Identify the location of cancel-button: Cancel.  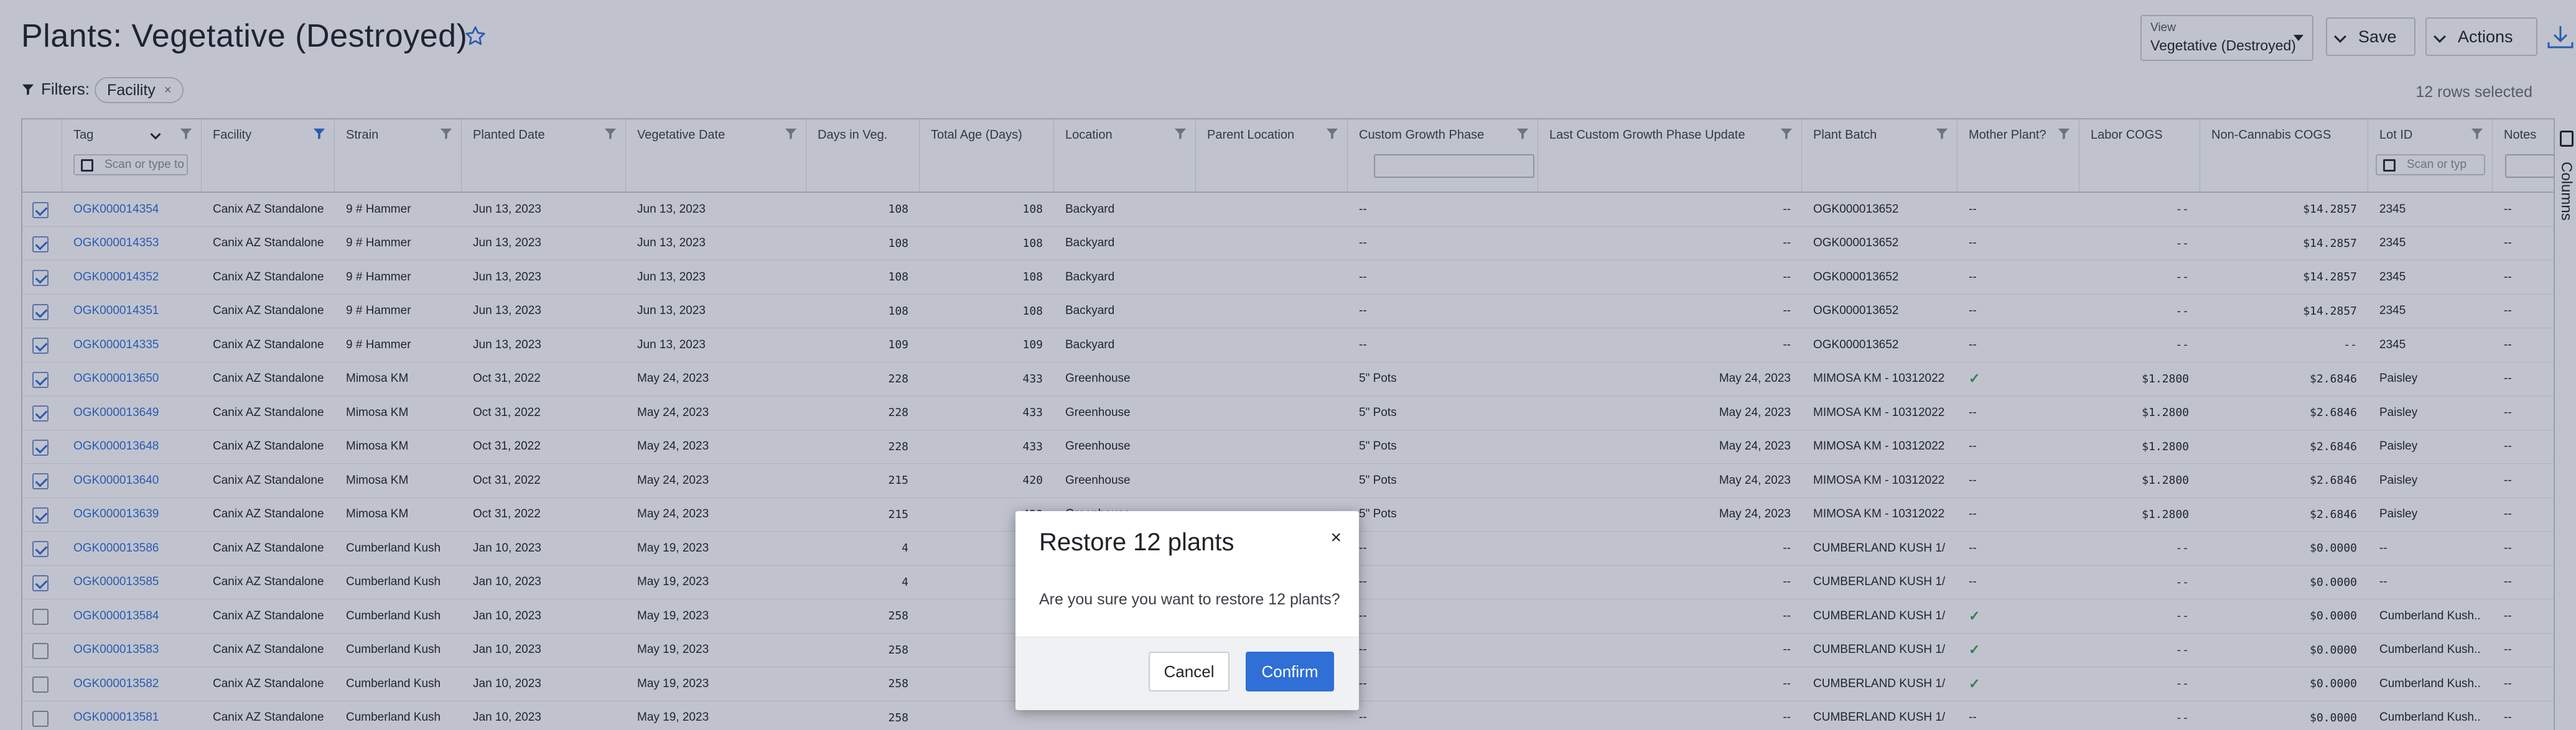
(1189, 672).